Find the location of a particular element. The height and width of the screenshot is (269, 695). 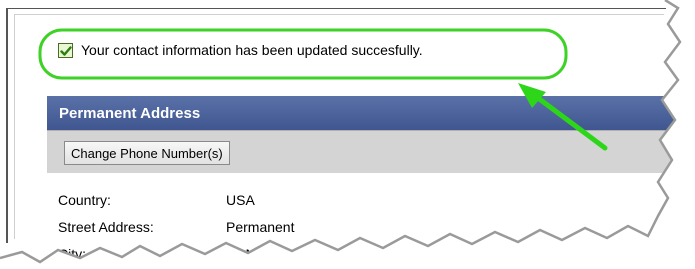

field-value: Permanent is located at coordinates (260, 226).